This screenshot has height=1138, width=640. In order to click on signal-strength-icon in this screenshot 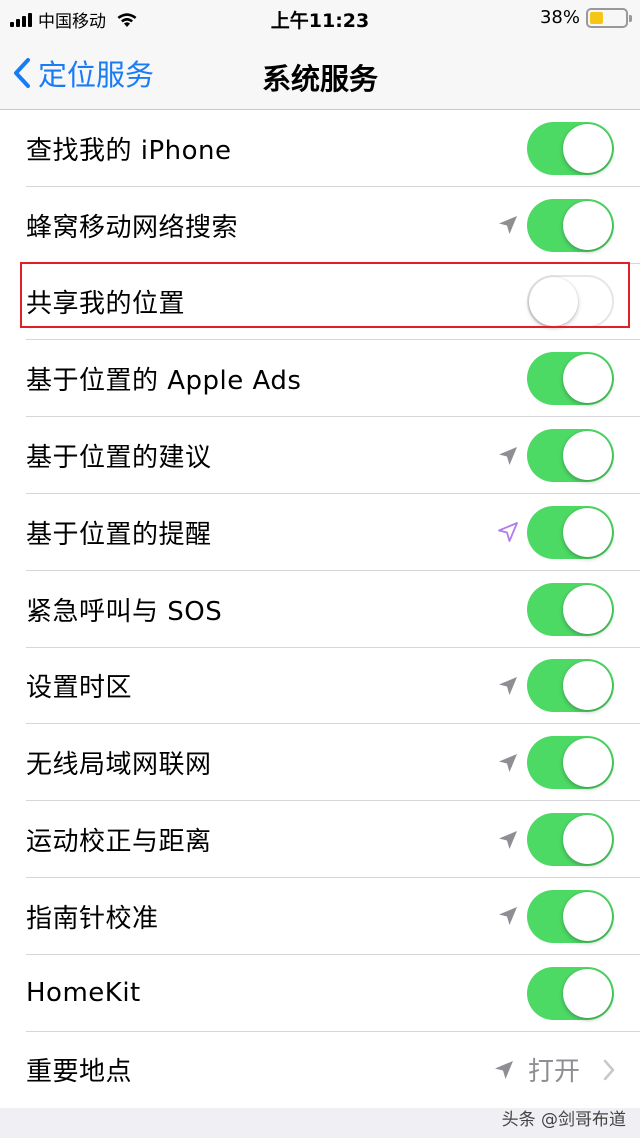, I will do `click(21, 19)`.